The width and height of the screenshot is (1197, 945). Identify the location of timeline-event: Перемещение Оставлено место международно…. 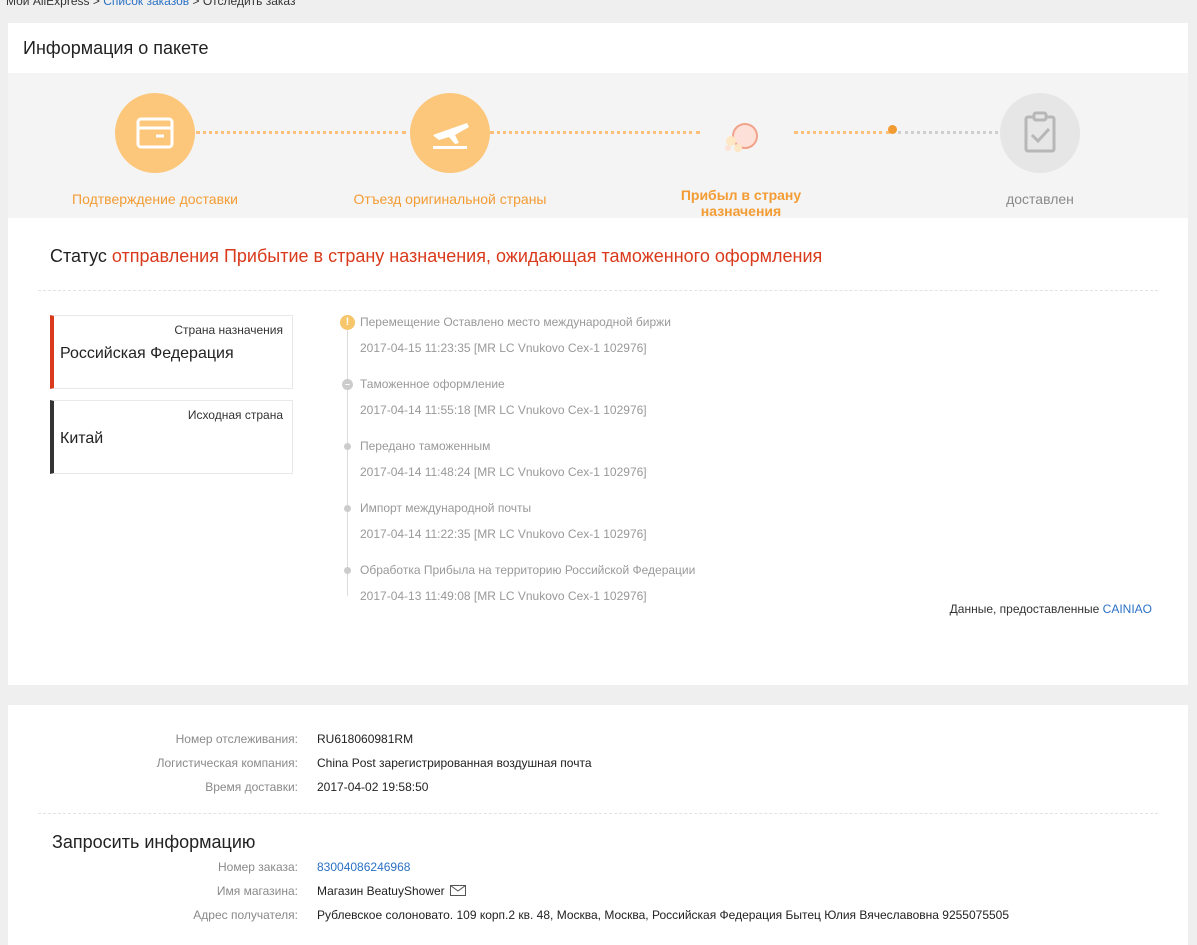
(515, 335).